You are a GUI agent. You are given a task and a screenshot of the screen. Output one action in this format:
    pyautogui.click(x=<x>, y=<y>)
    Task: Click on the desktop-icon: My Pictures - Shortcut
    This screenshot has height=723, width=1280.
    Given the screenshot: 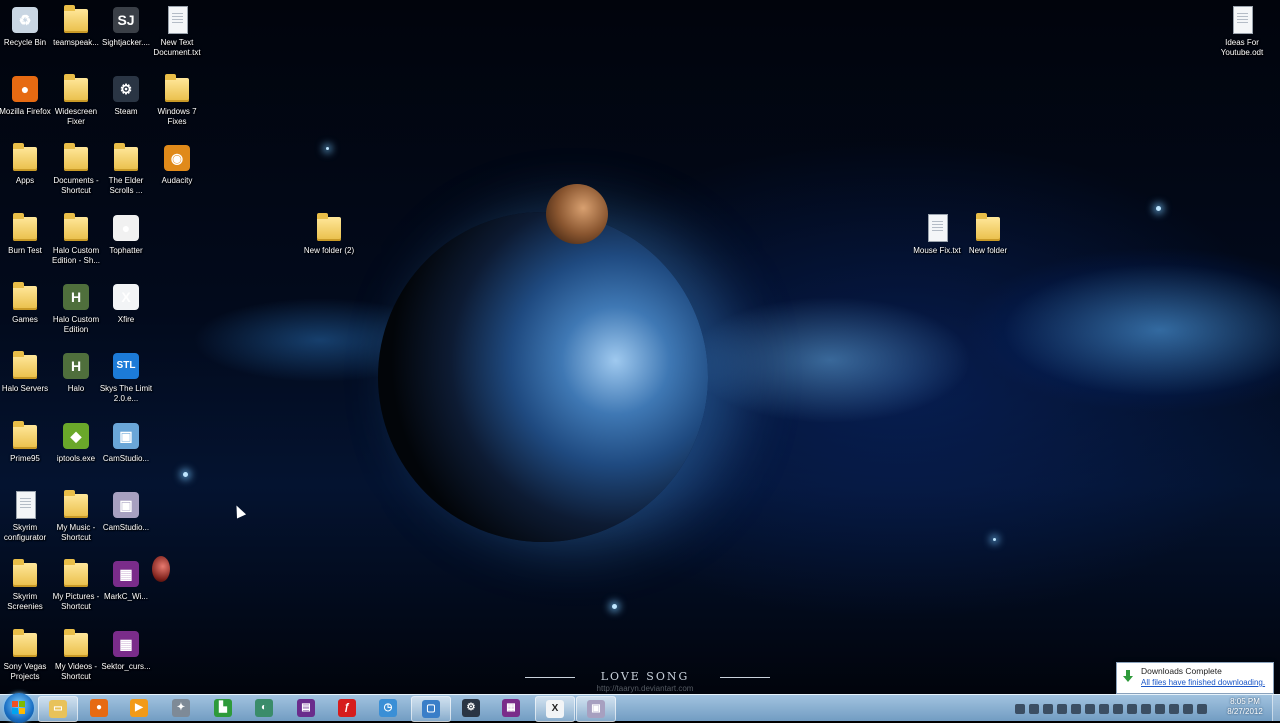 What is the action you would take?
    pyautogui.click(x=76, y=591)
    